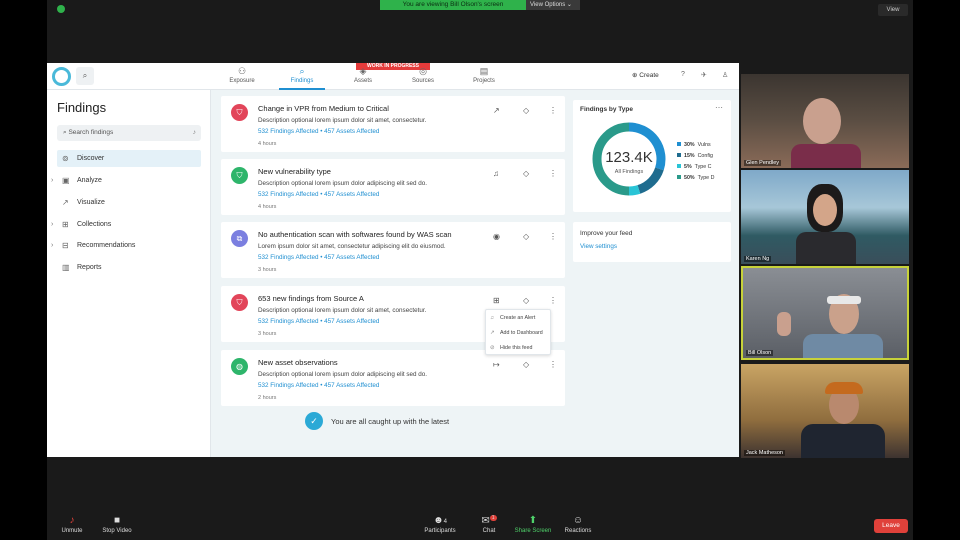 The width and height of the screenshot is (960, 540). Describe the element at coordinates (645, 75) in the screenshot. I see `create-button: ⊕ Create` at that location.